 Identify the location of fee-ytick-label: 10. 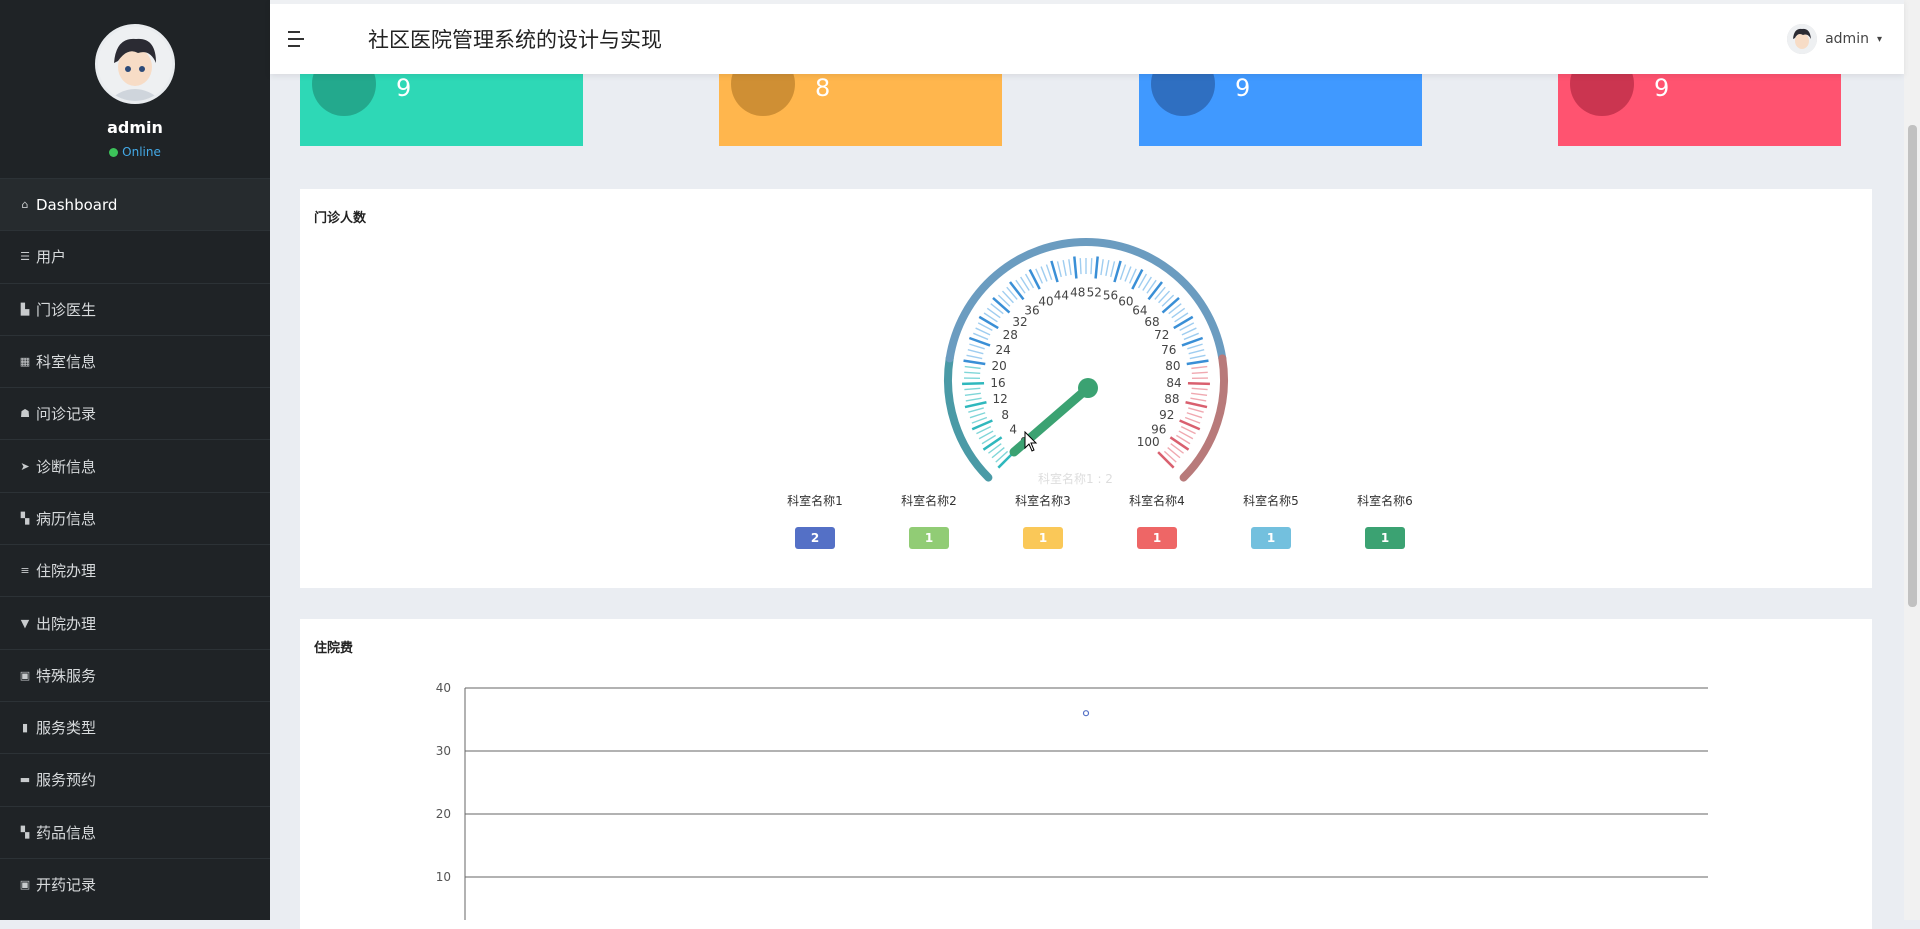
(443, 877).